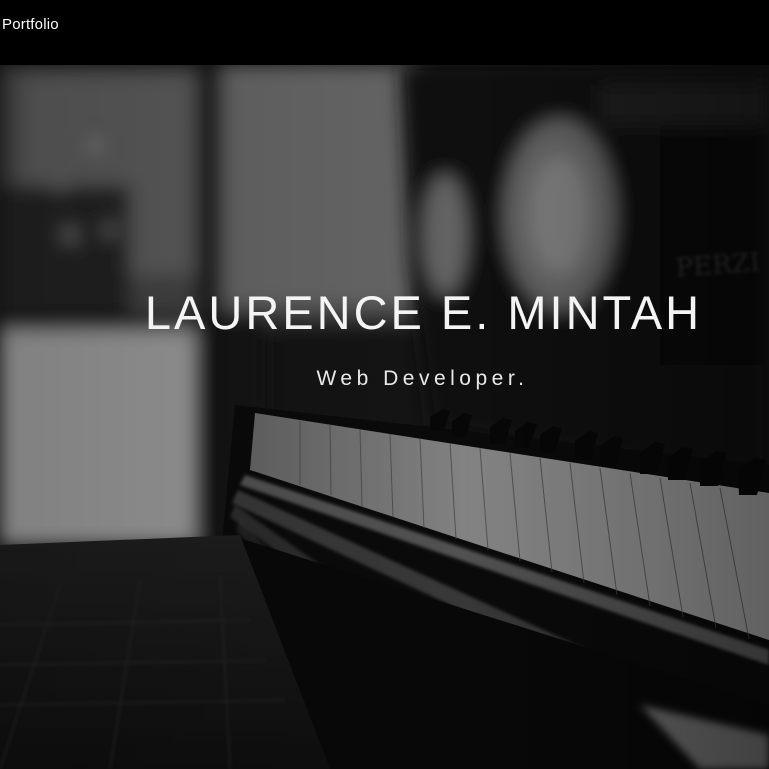  I want to click on hero-role-subtitle: Web Developer., so click(422, 378).